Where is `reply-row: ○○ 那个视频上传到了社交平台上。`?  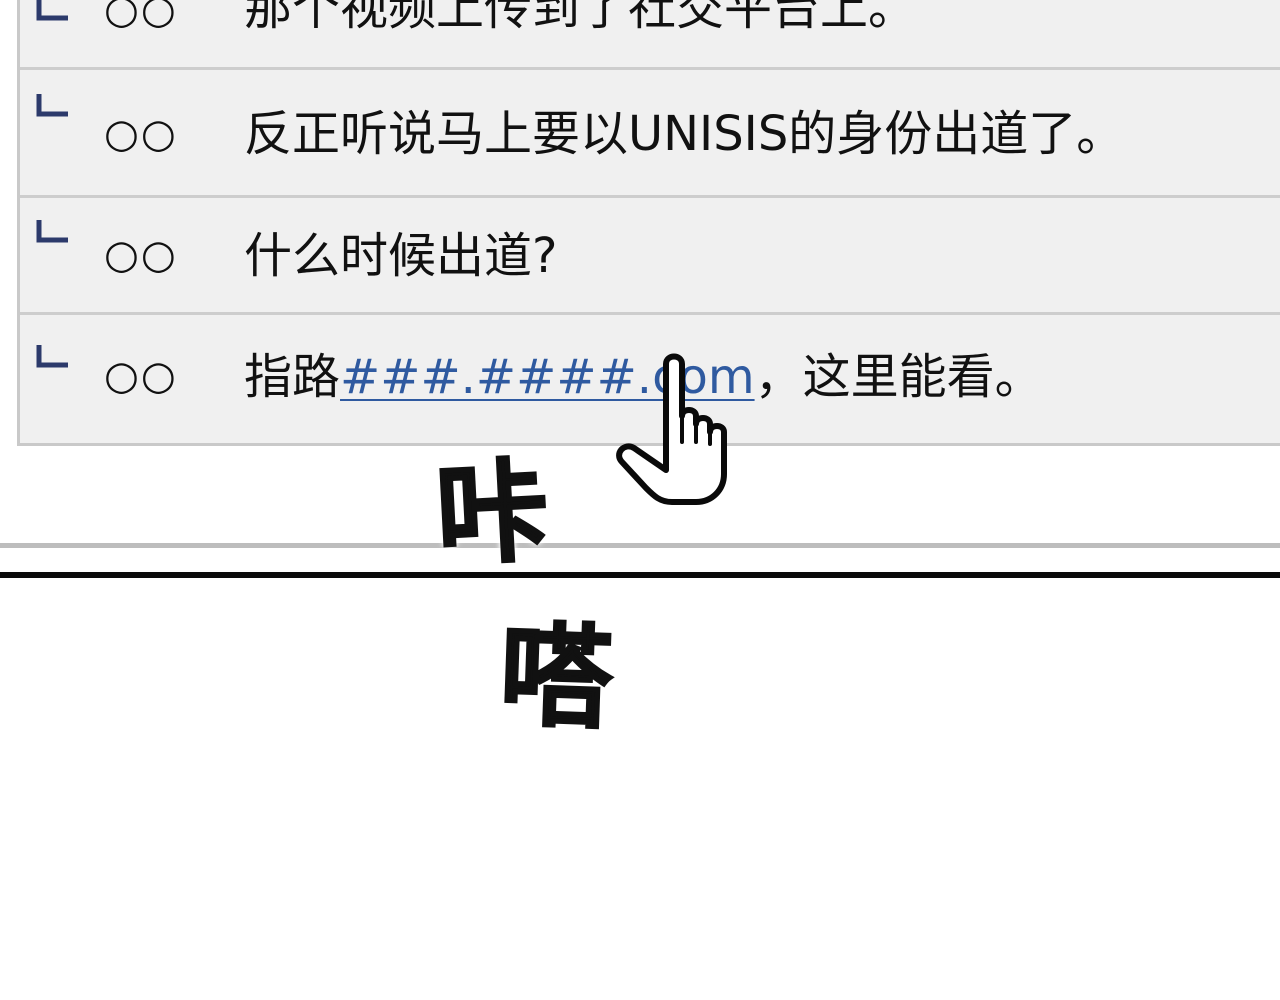 reply-row: ○○ 那个视频上传到了社交平台上。 is located at coordinates (650, 35).